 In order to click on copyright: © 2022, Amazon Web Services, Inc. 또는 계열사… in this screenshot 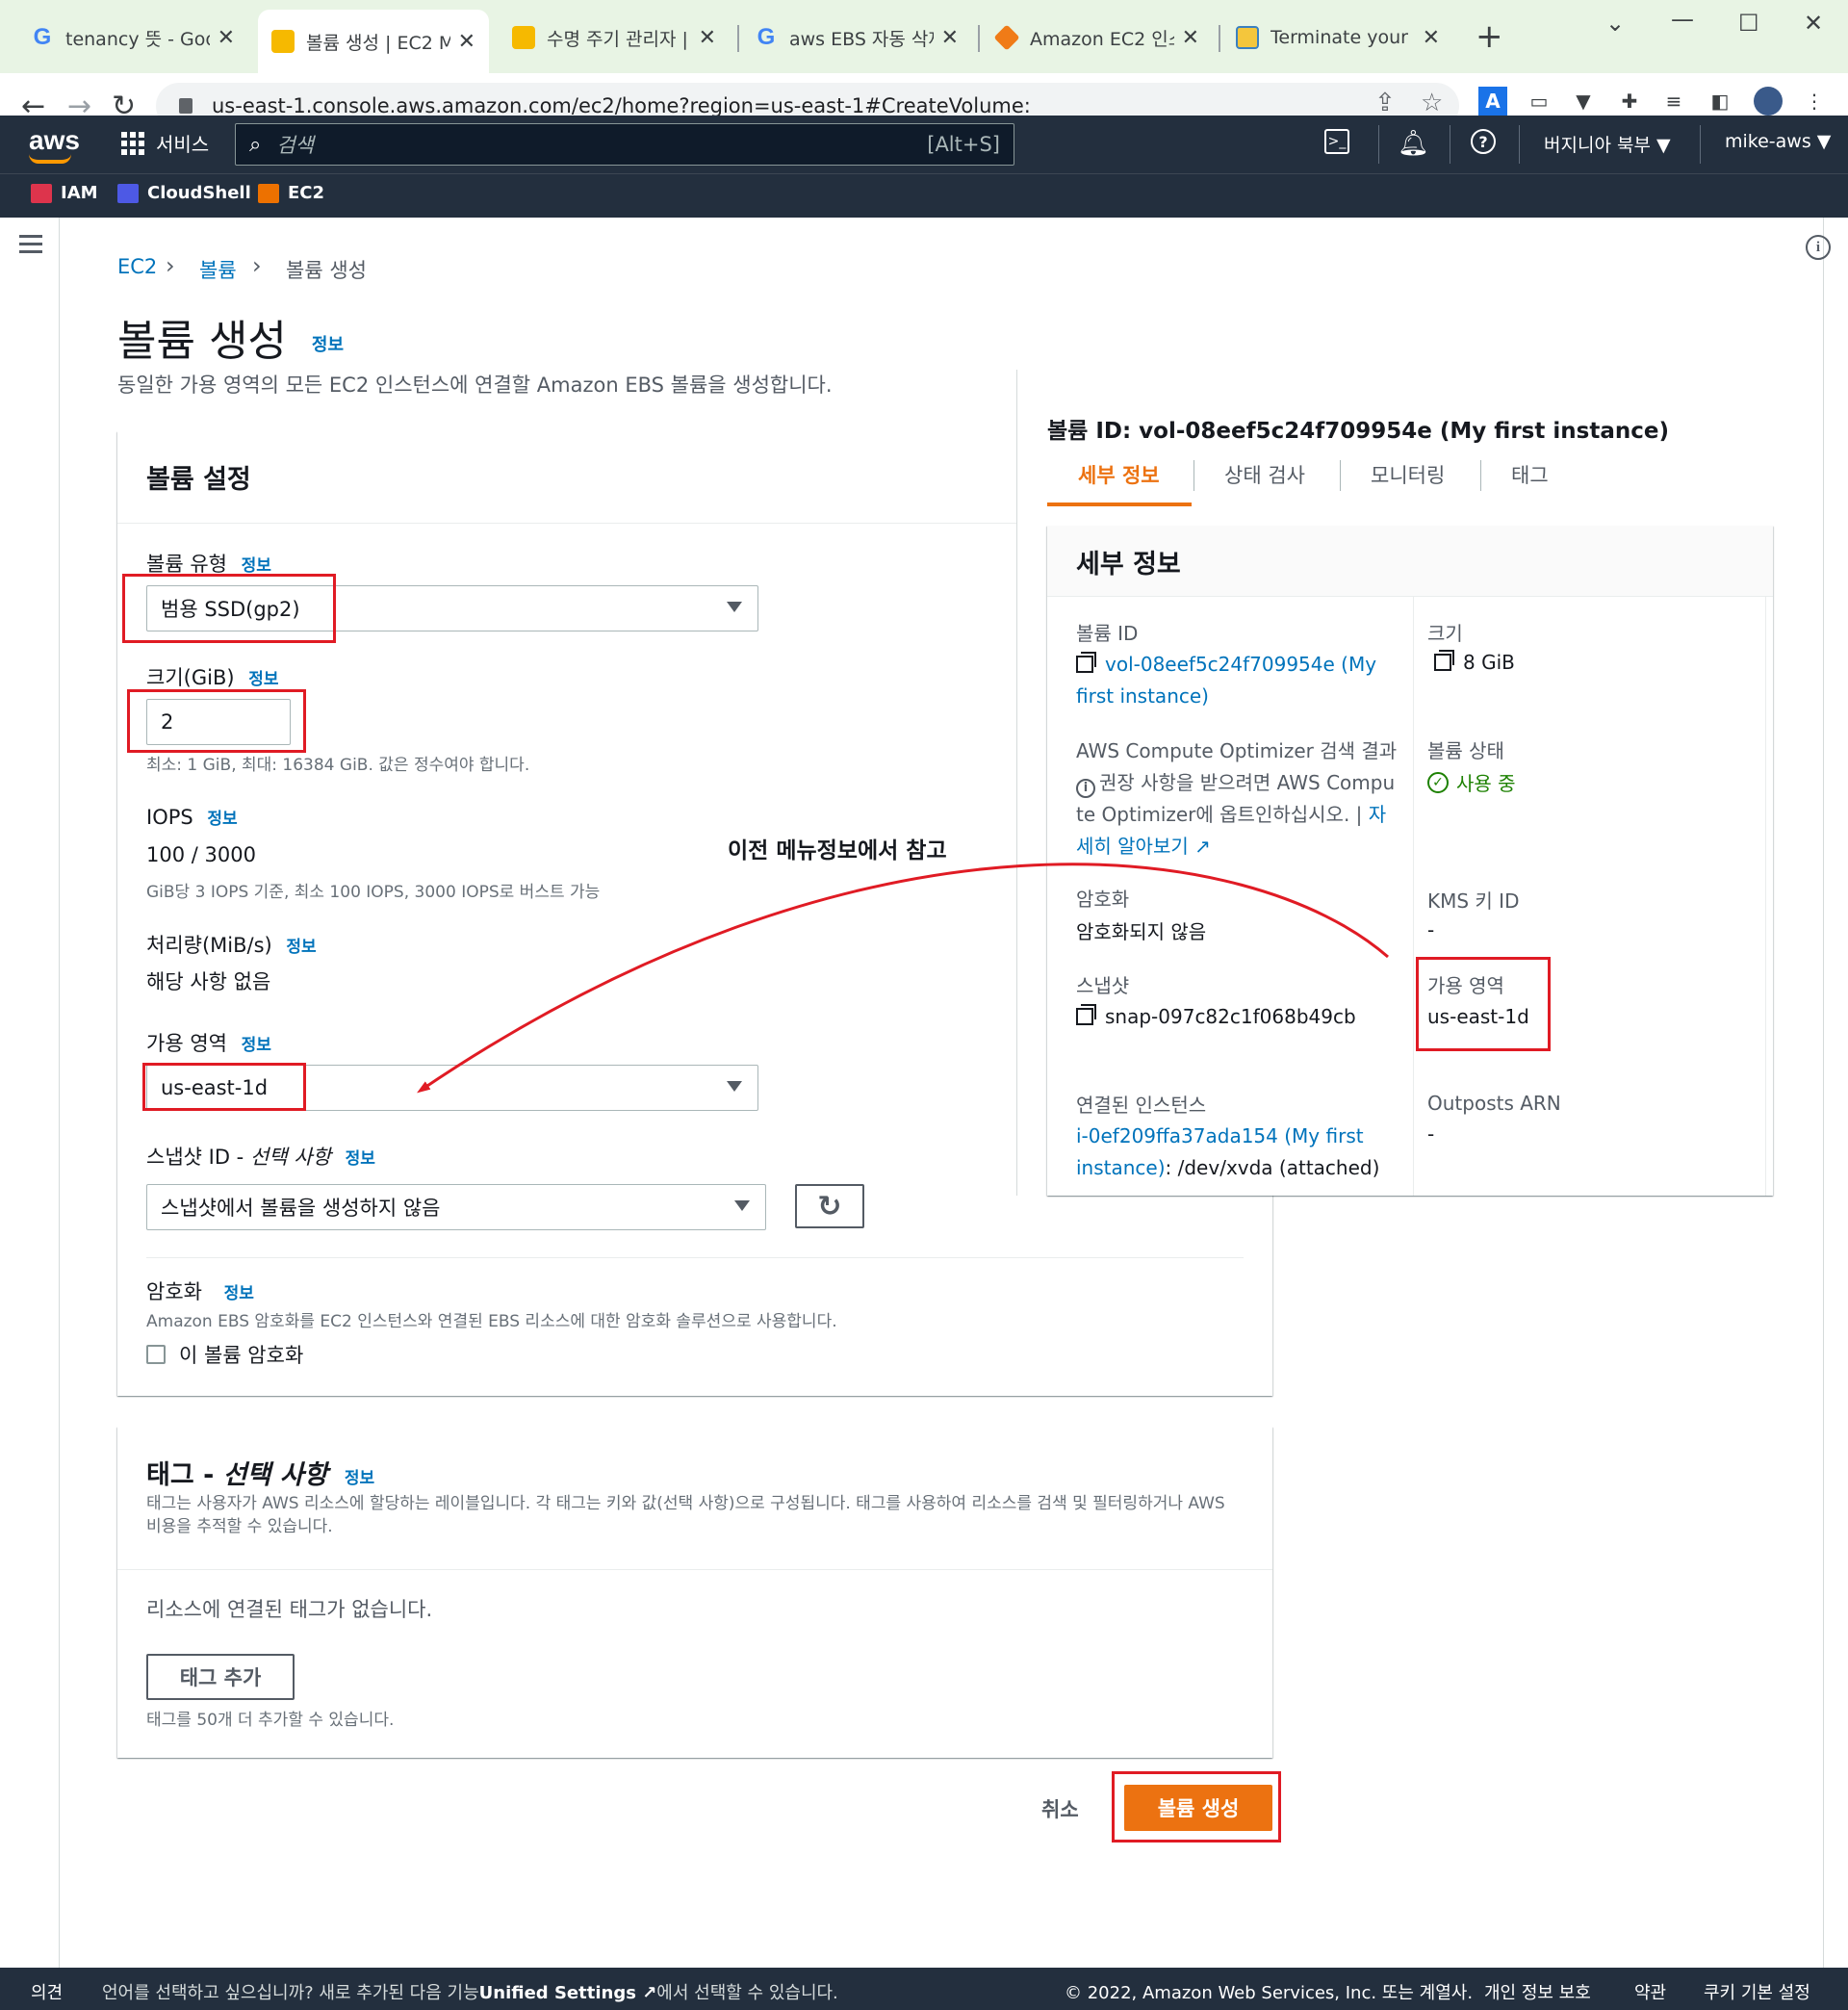, I will do `click(1269, 1993)`.